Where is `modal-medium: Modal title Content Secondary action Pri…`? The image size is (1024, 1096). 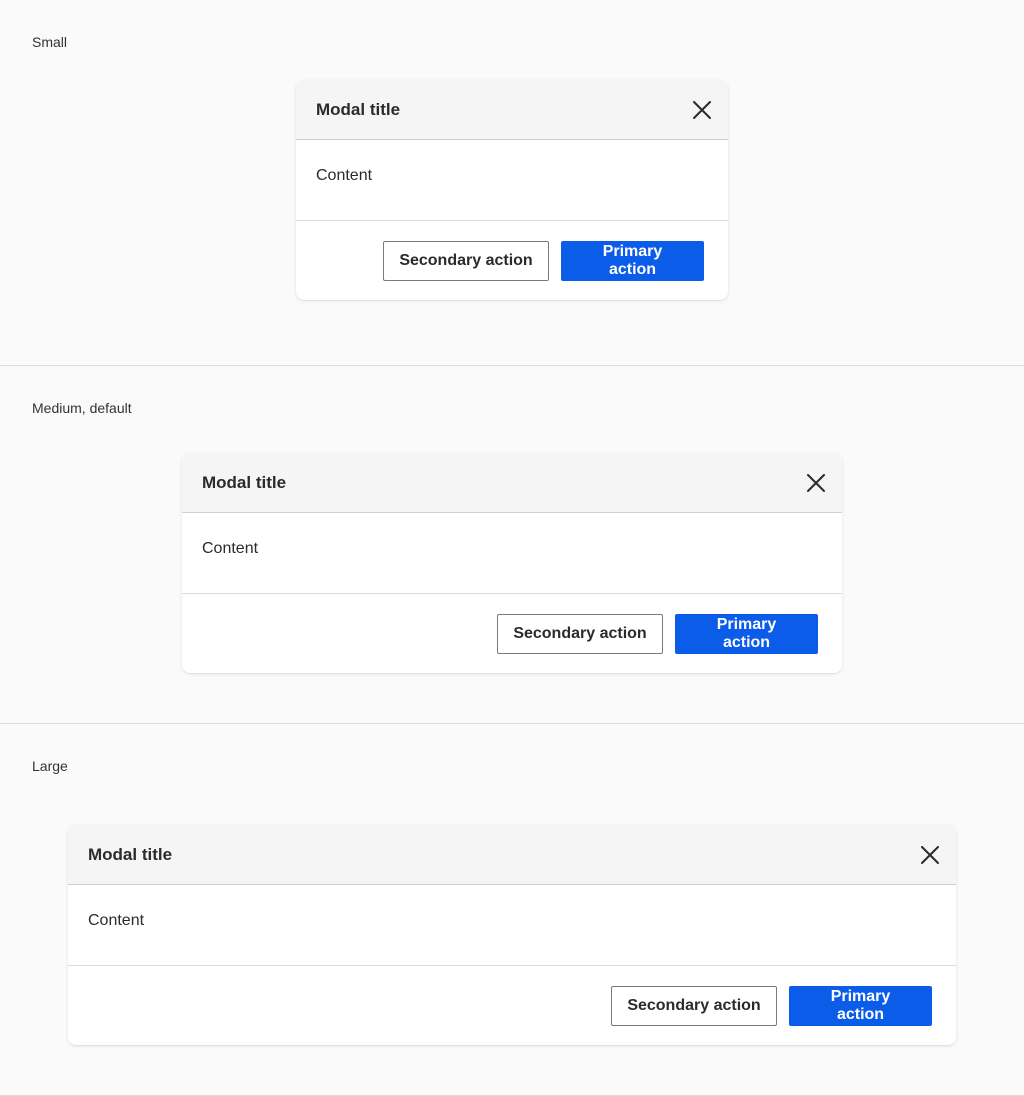
modal-medium: Modal title Content Secondary action Pri… is located at coordinates (512, 563).